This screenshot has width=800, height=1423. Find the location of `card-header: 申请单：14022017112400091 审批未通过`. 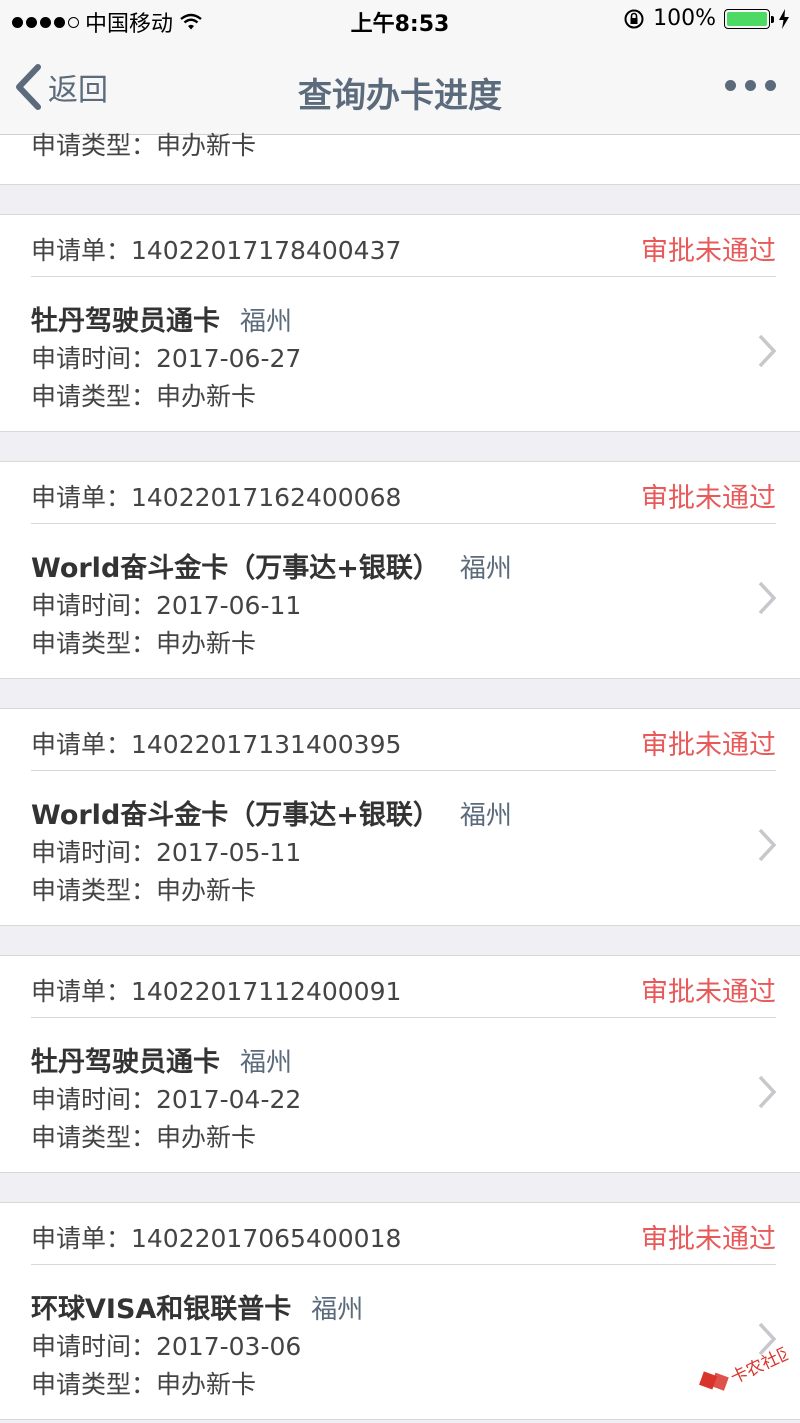

card-header: 申请单：14022017112400091 审批未通过 is located at coordinates (403, 987).